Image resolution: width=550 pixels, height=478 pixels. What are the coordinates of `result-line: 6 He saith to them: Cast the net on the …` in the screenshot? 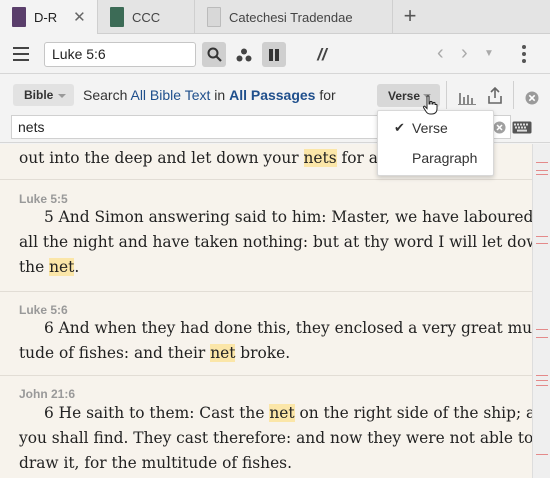 It's located at (288, 413).